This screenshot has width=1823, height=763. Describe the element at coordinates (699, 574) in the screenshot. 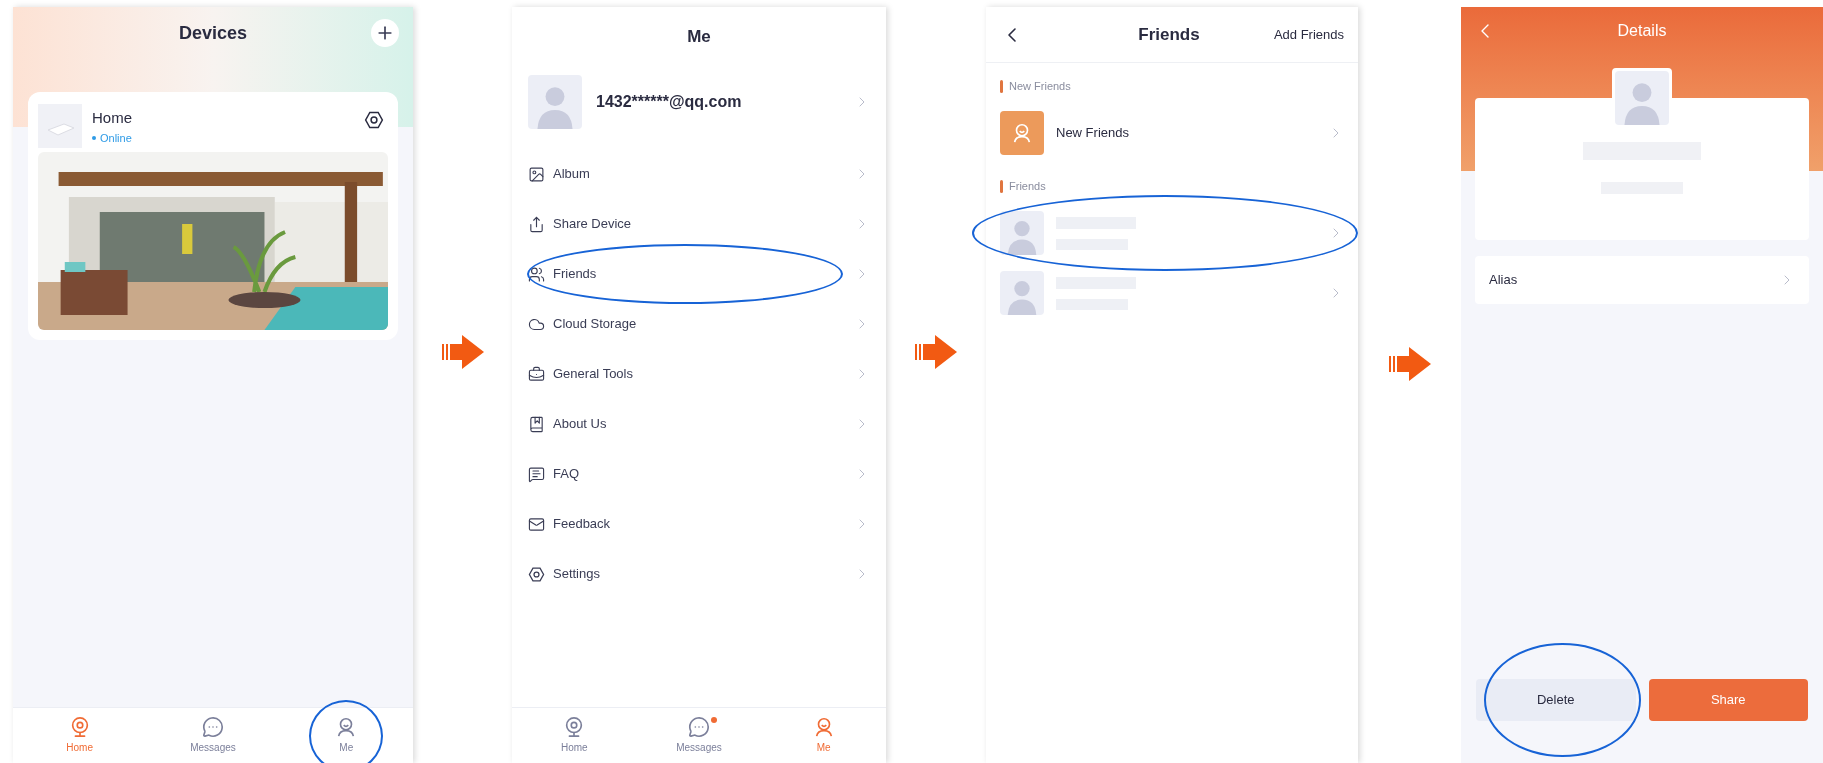

I see `menu-item: Settings` at that location.